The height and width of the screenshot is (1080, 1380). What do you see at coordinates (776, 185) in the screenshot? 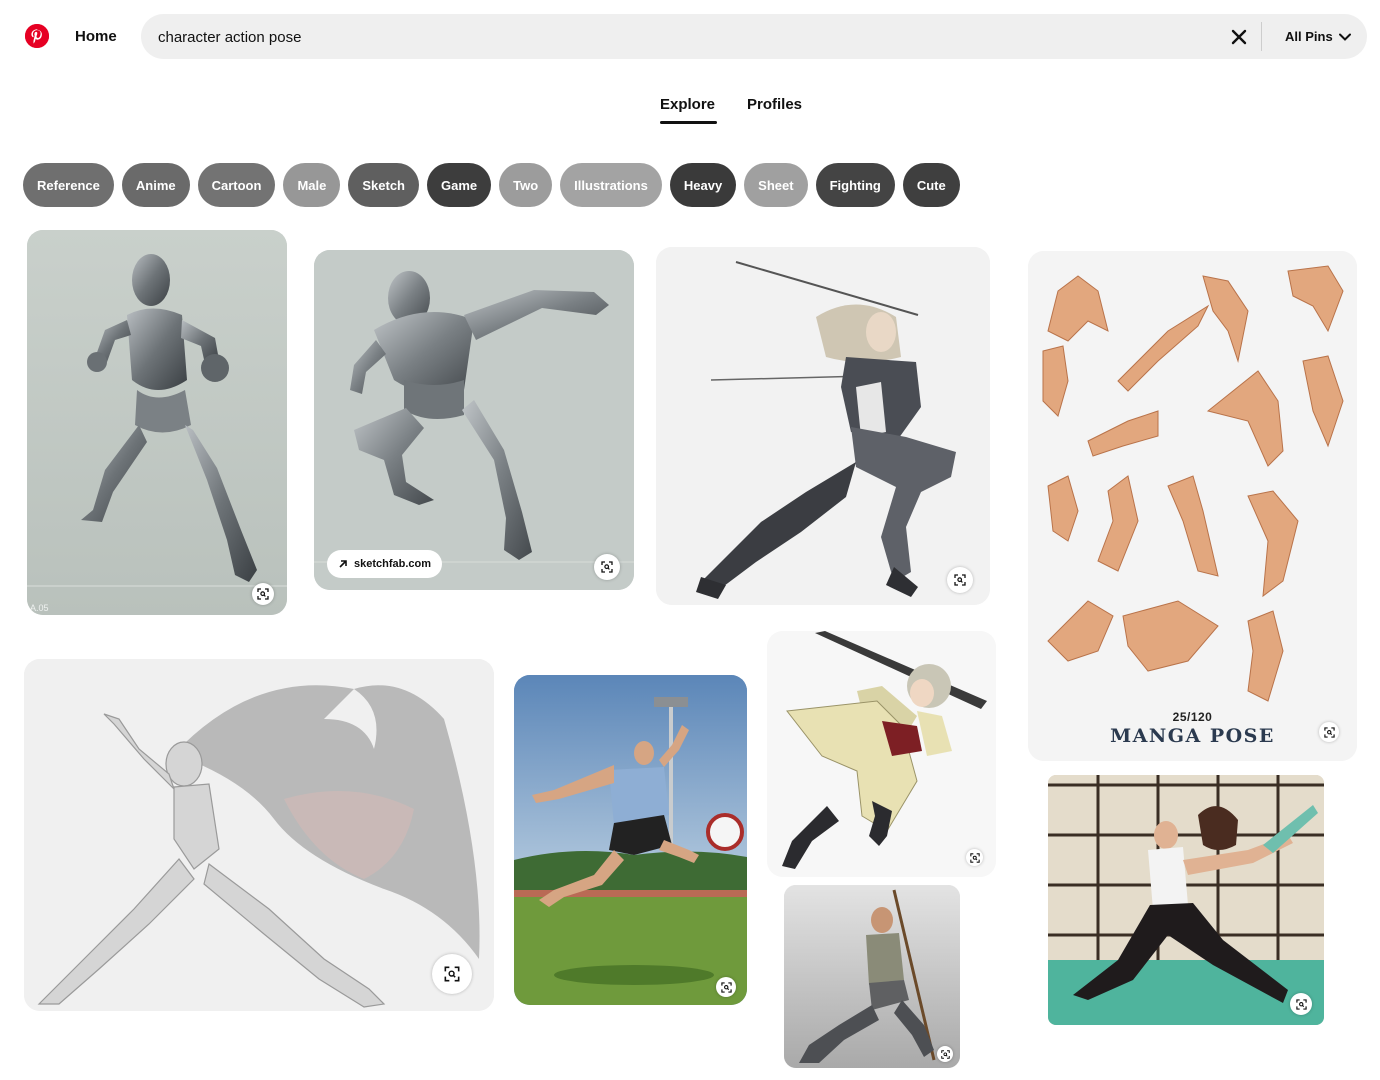
I see `chip-sheet: Sheet` at bounding box center [776, 185].